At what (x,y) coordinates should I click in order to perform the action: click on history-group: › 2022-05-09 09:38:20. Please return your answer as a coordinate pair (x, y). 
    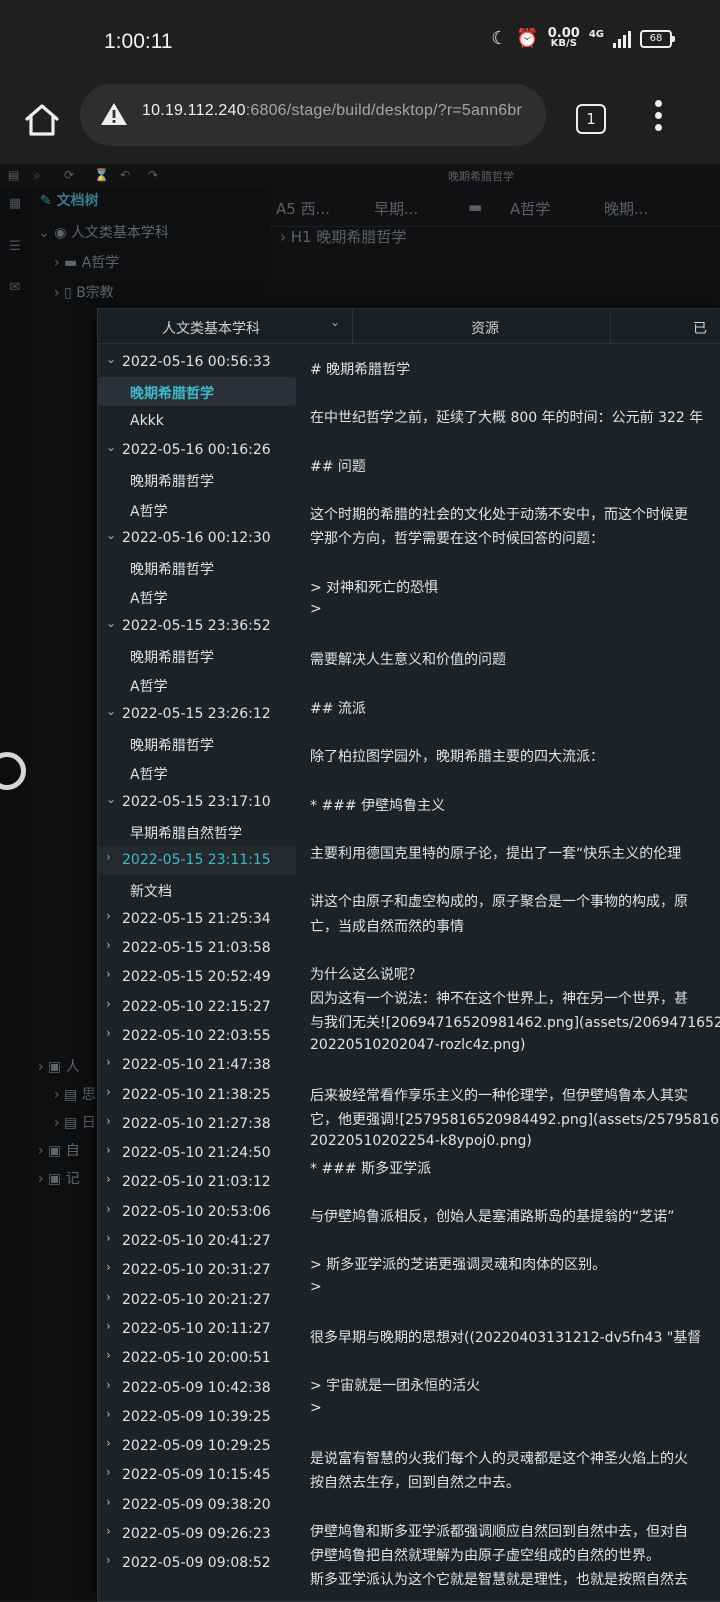
    Looking at the image, I should click on (197, 1505).